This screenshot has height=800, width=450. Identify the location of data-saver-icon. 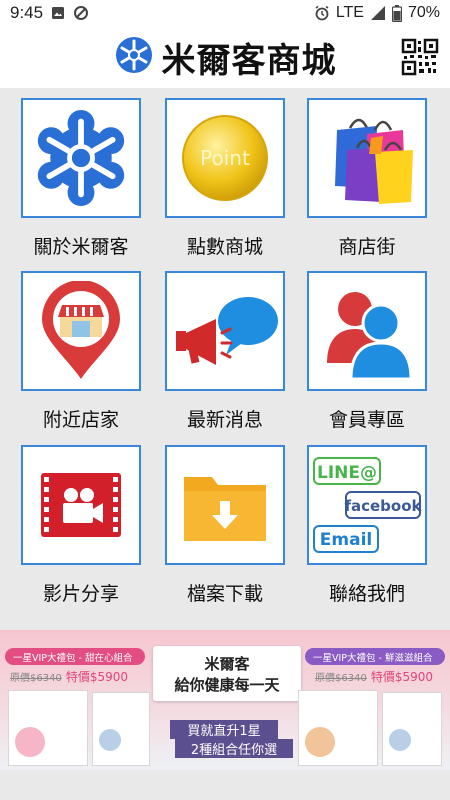
(81, 13).